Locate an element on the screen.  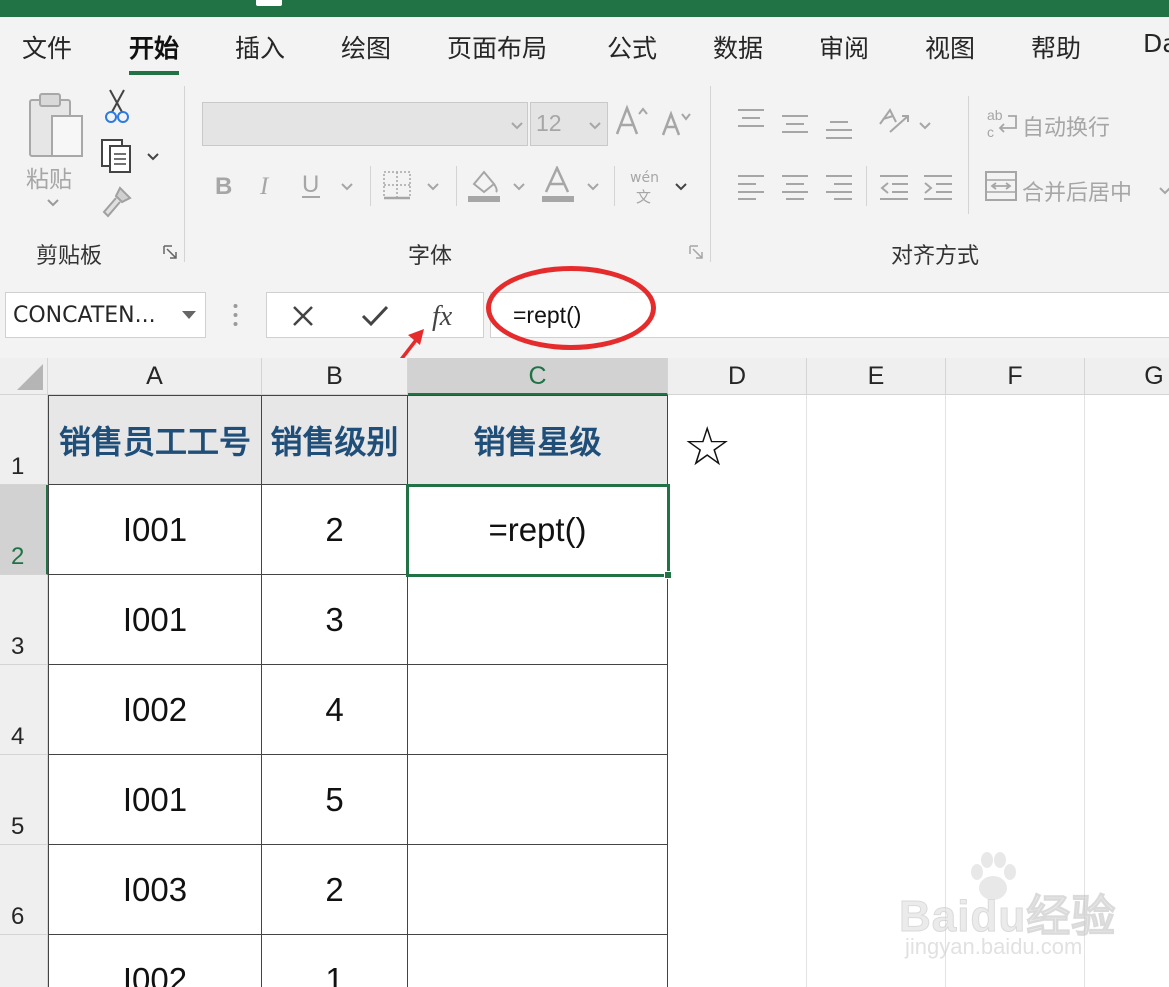
cell-a6: I003 is located at coordinates (155, 890).